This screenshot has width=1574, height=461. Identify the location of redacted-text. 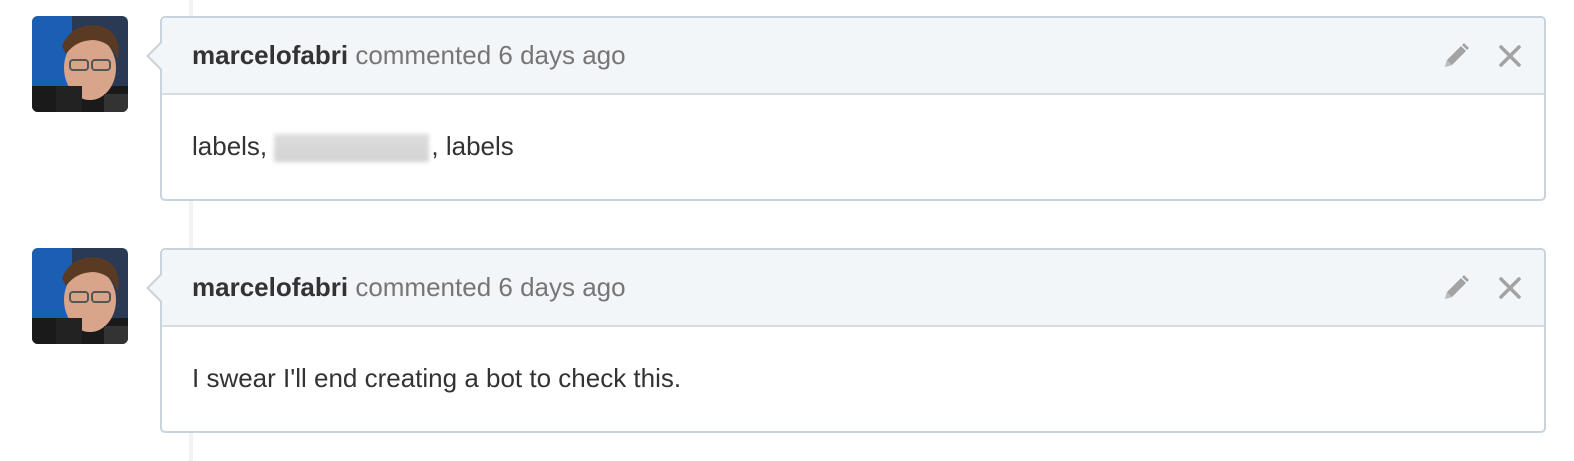
(352, 148).